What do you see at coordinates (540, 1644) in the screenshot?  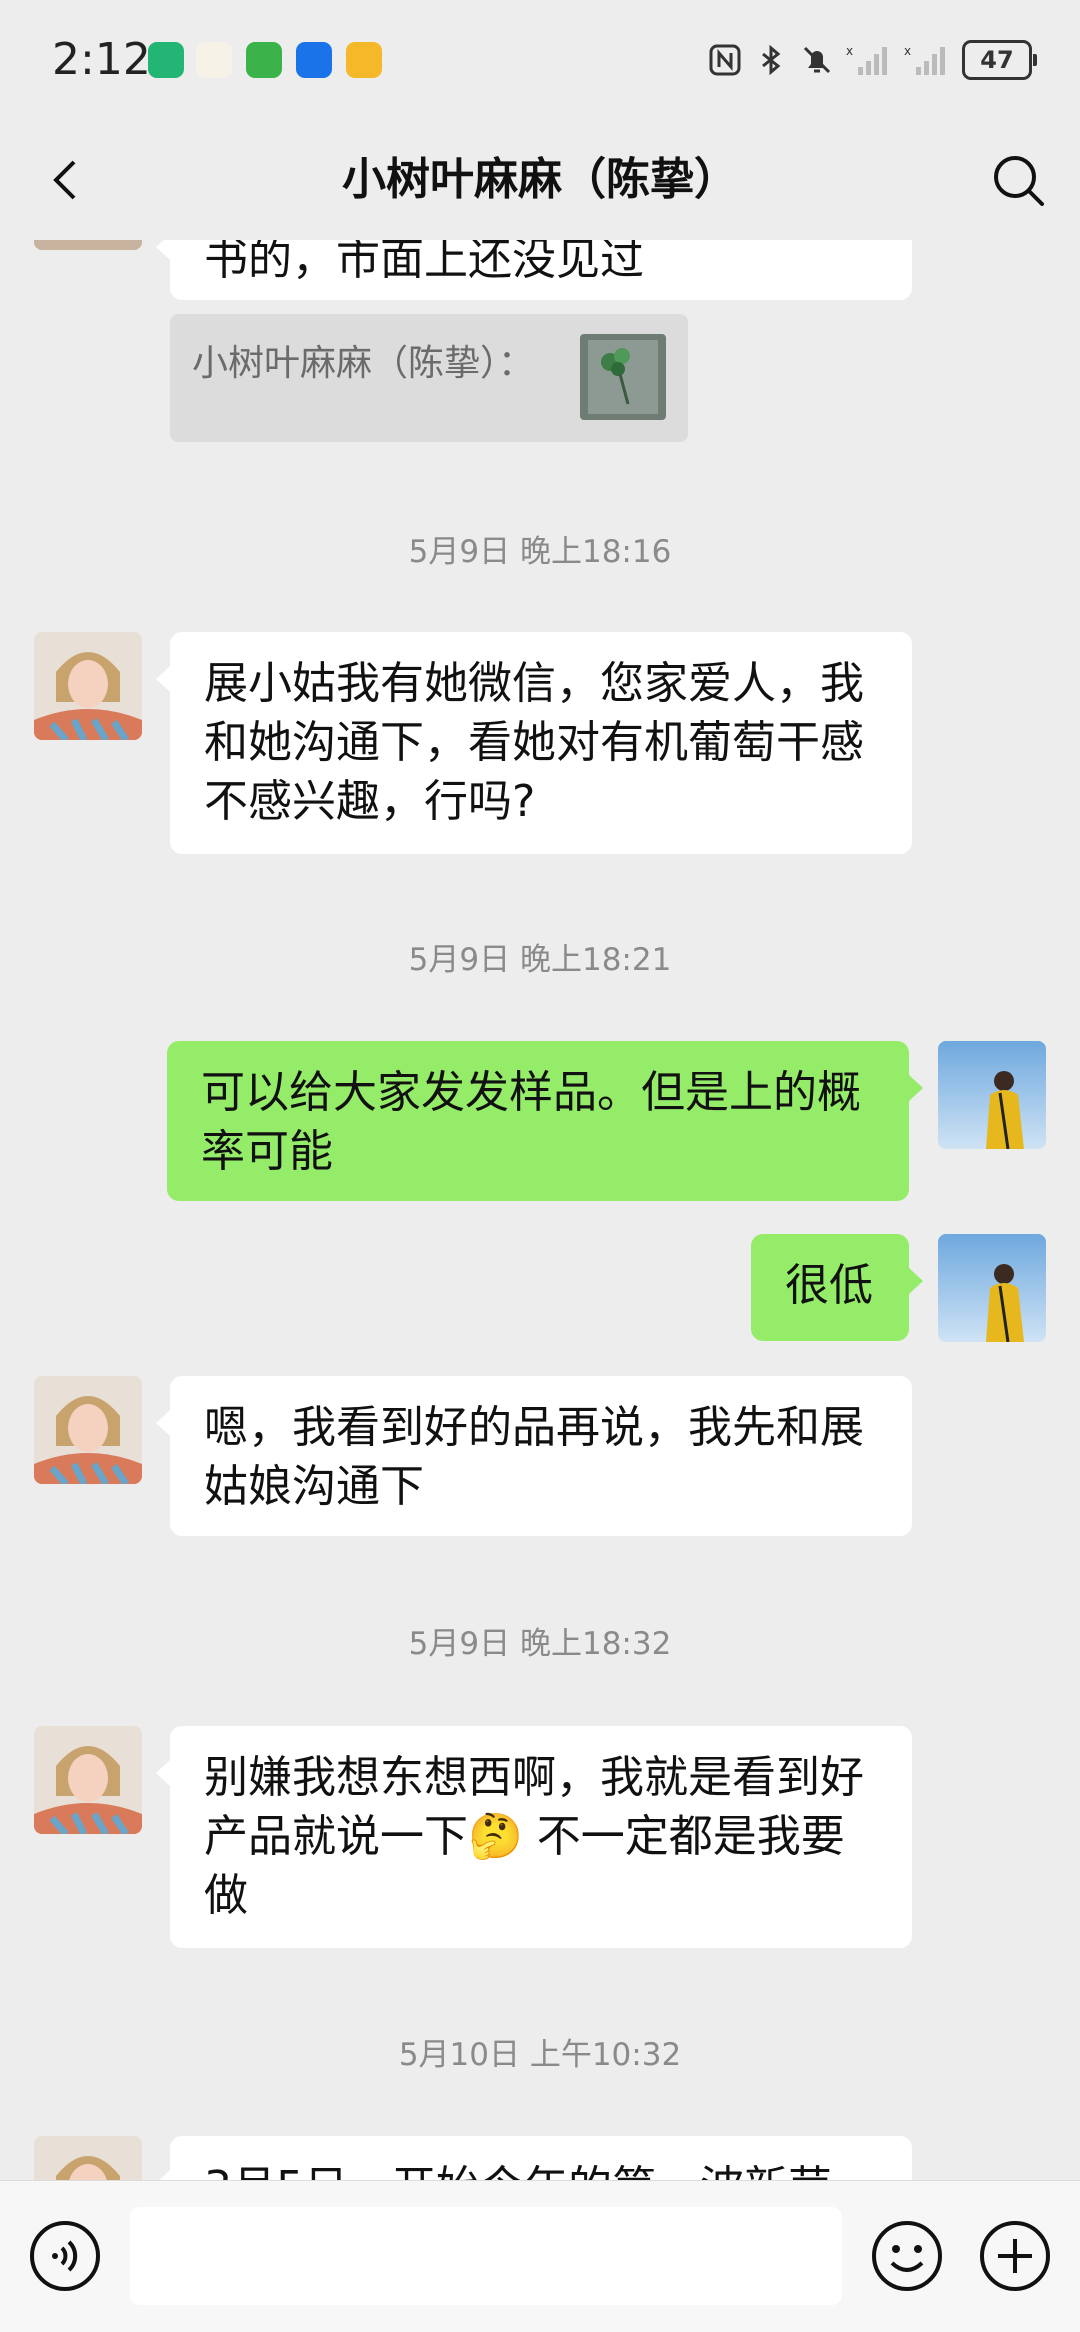 I see `timestamp: 5月9日 晚上18:32` at bounding box center [540, 1644].